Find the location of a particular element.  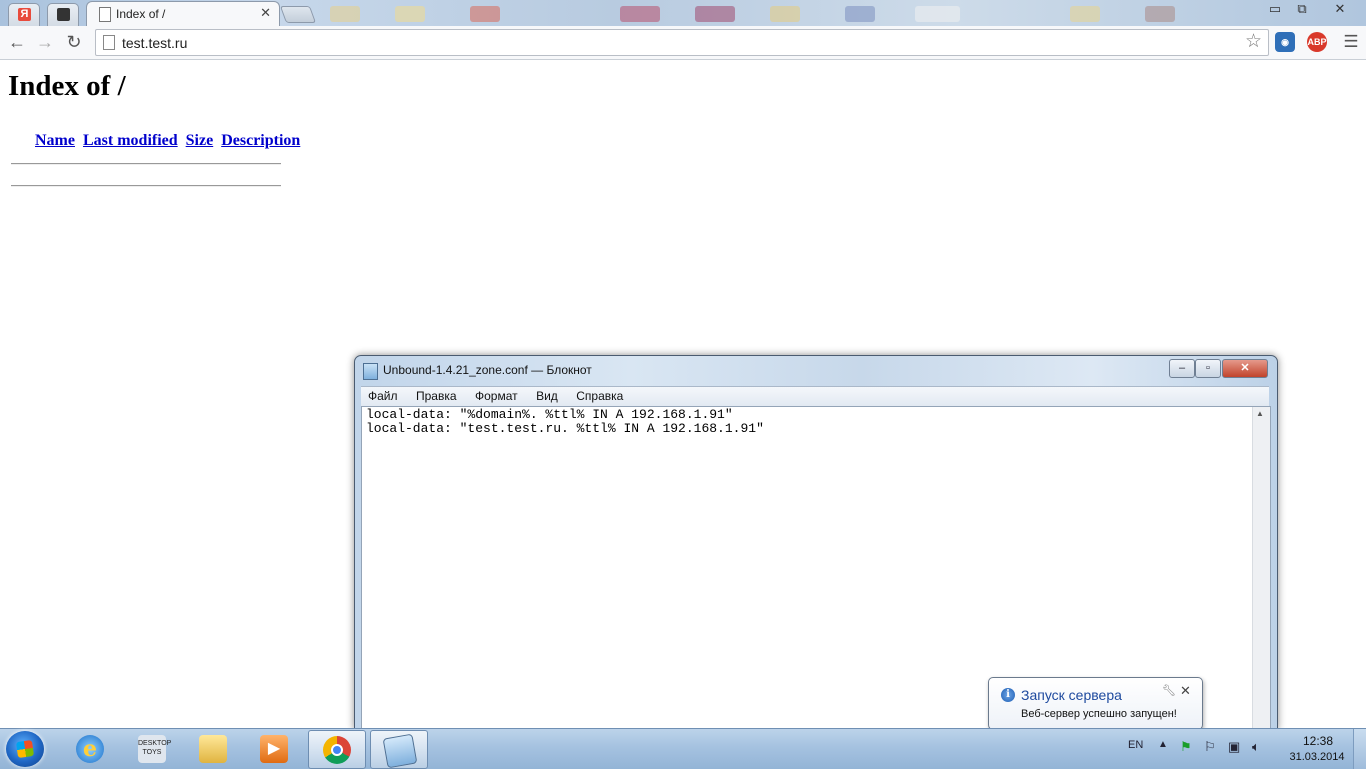

browser-toolbar: ← → ↻ ☆ ◉ ABP ☰ is located at coordinates (683, 43).